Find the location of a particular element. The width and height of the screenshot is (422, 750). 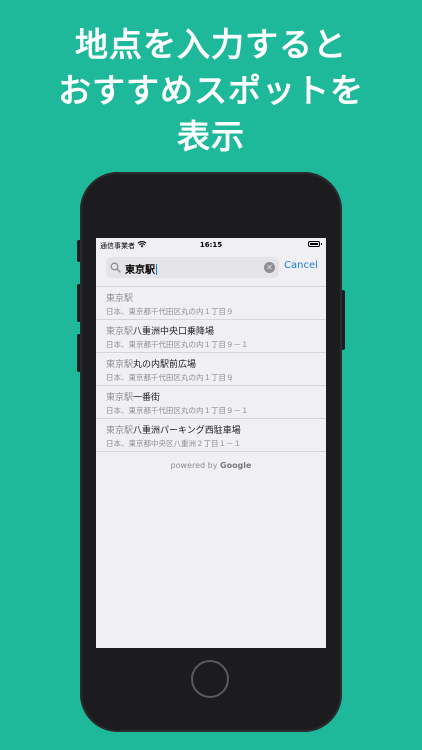

list-item: 東京駅八重洲パーキング西駐車場 日本、東京都中央区八重洲２丁目１－１ is located at coordinates (211, 435).